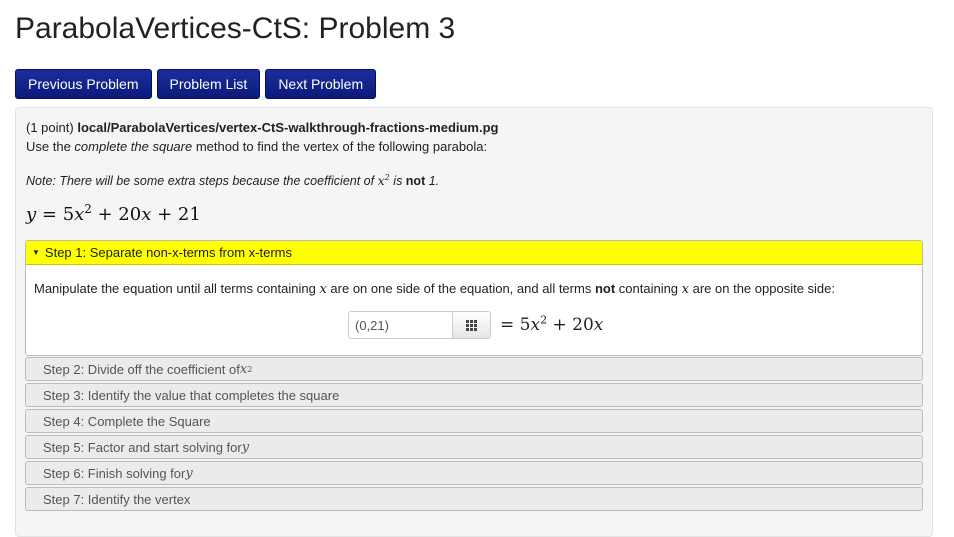 Image resolution: width=954 pixels, height=537 pixels. I want to click on equation-mid: + 20, so click(116, 214).